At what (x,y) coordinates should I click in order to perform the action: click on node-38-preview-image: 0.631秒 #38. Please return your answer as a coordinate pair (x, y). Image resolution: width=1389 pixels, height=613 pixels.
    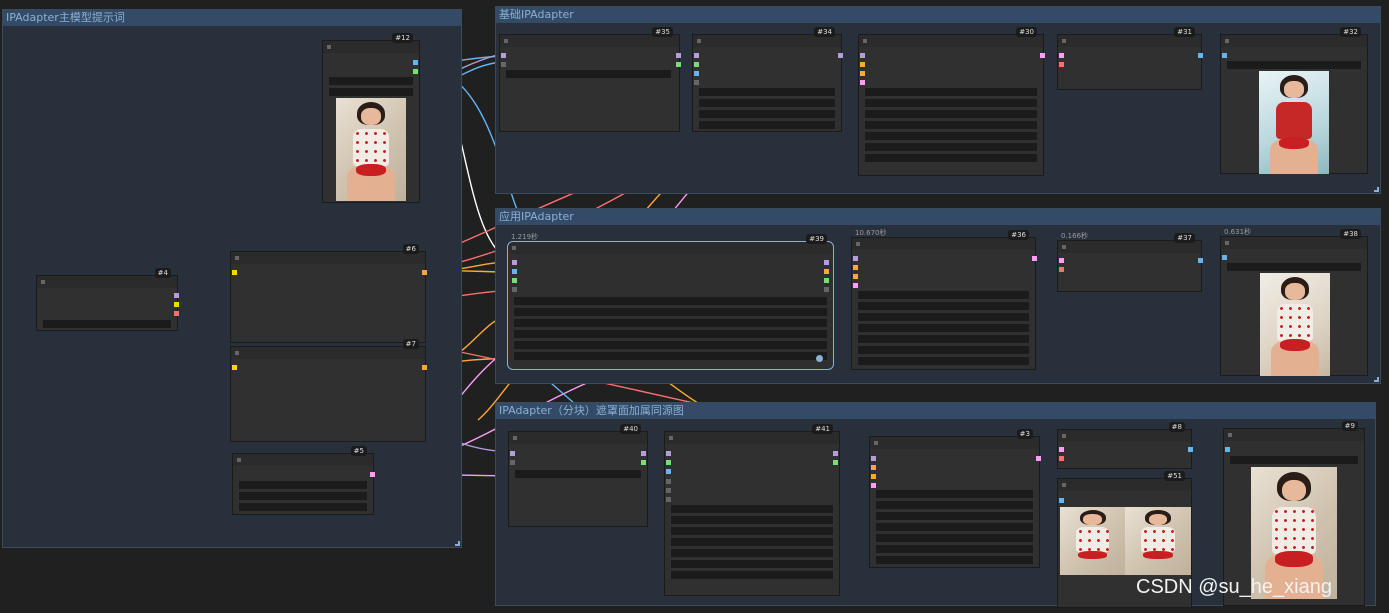
    Looking at the image, I should click on (1294, 302).